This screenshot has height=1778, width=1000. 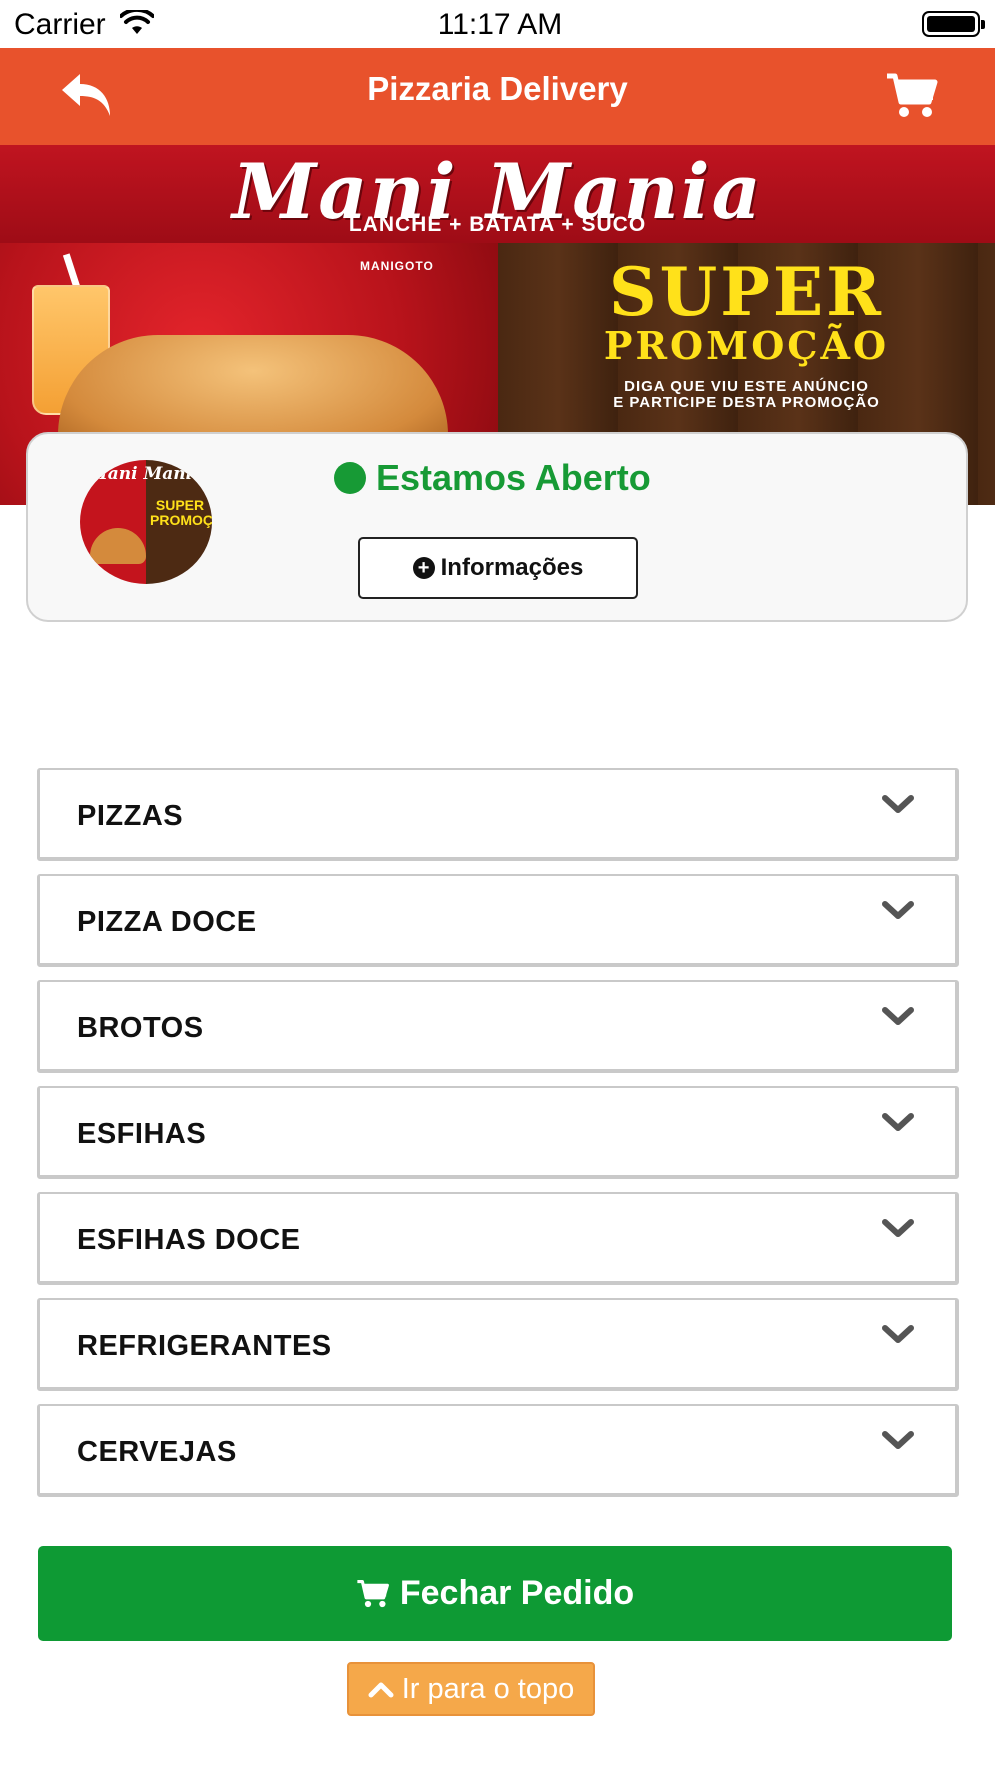 What do you see at coordinates (517, 1593) in the screenshot?
I see `checkout-button-label: Fechar Pedido` at bounding box center [517, 1593].